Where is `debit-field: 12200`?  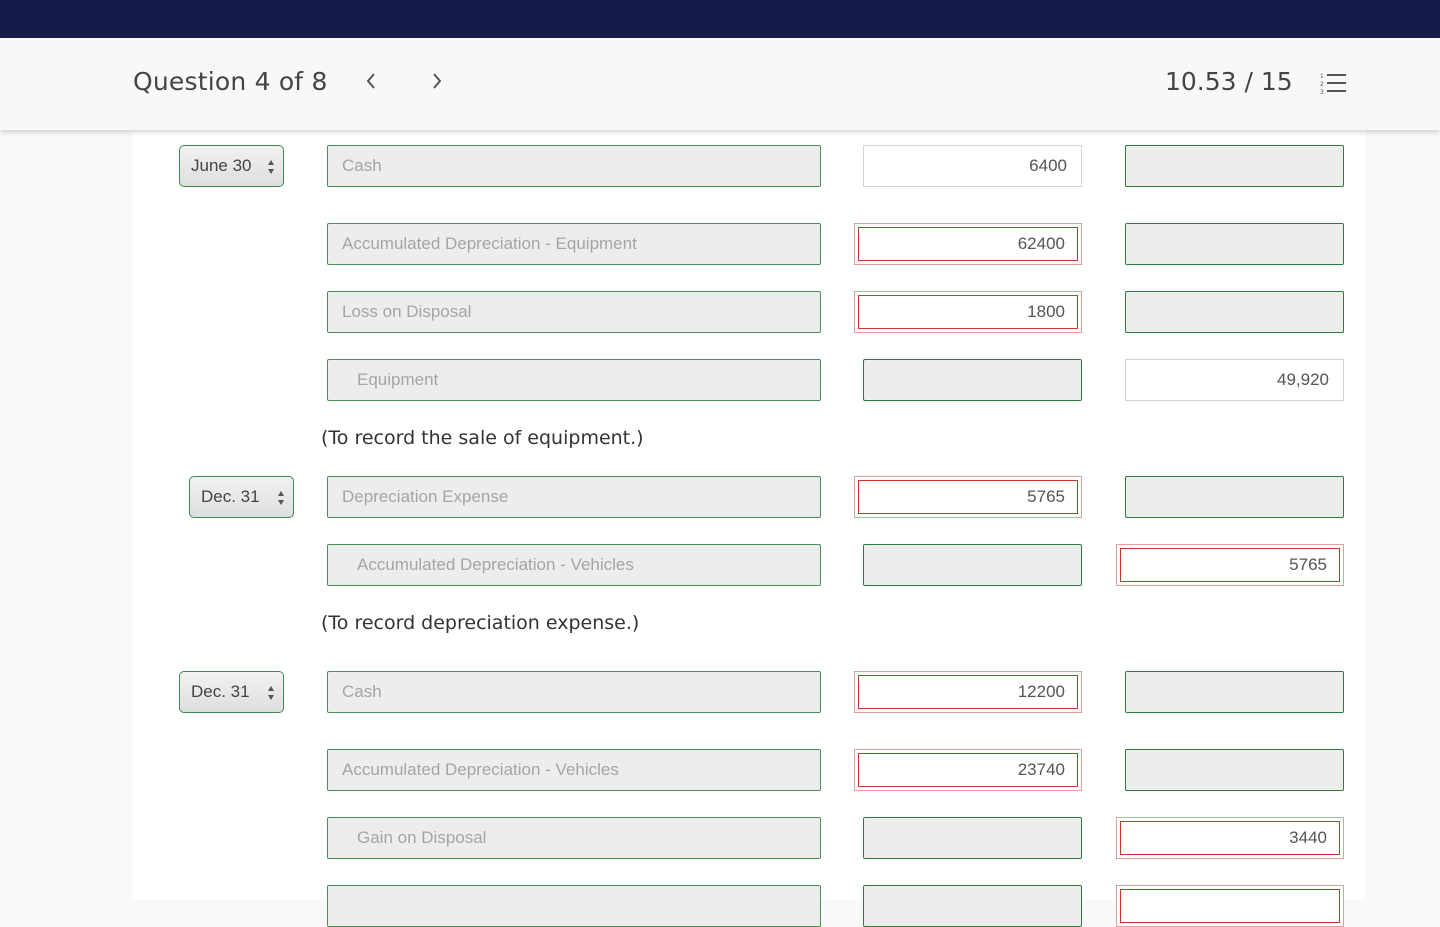
debit-field: 12200 is located at coordinates (968, 692).